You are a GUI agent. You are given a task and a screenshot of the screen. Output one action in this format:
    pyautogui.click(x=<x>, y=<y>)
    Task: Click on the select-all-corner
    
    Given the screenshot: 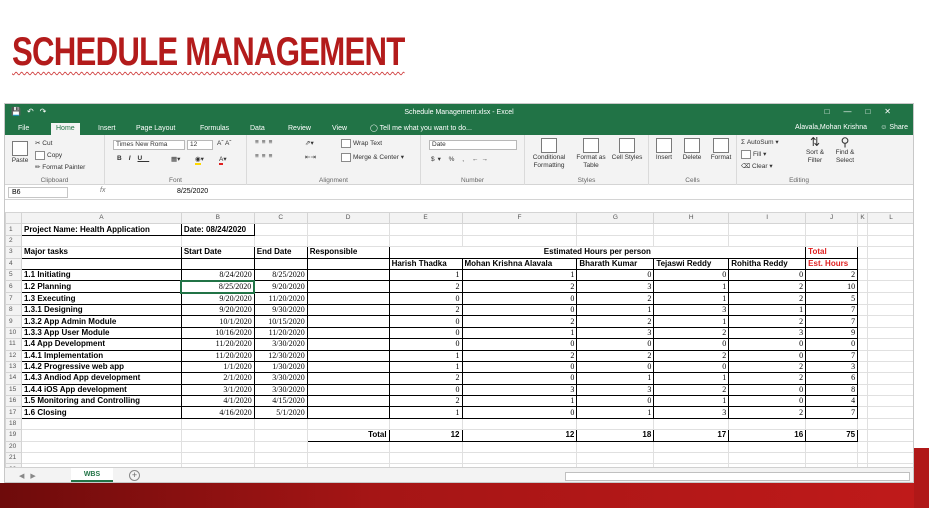 What is the action you would take?
    pyautogui.click(x=13, y=218)
    